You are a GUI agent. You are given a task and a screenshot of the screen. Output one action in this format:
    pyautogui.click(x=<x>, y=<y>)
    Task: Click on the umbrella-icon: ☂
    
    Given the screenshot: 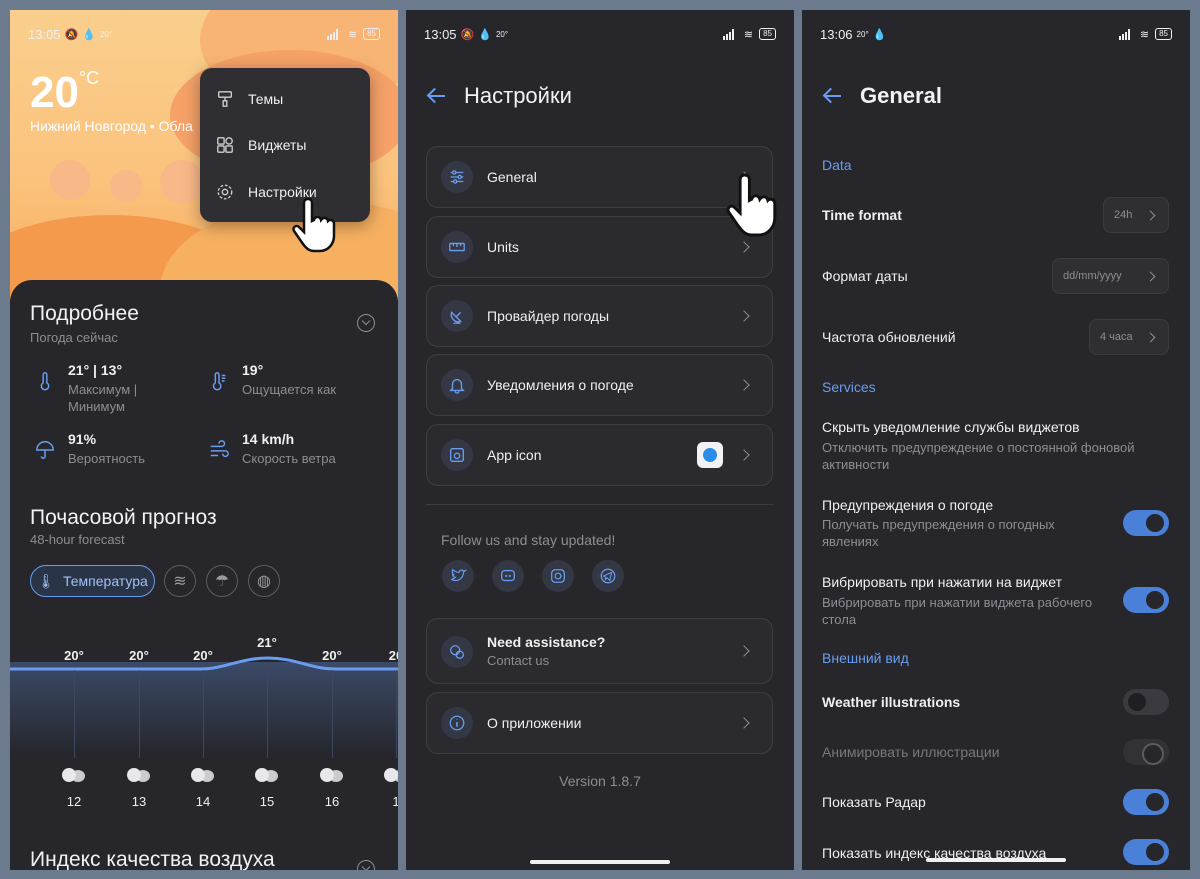 What is the action you would take?
    pyautogui.click(x=222, y=581)
    